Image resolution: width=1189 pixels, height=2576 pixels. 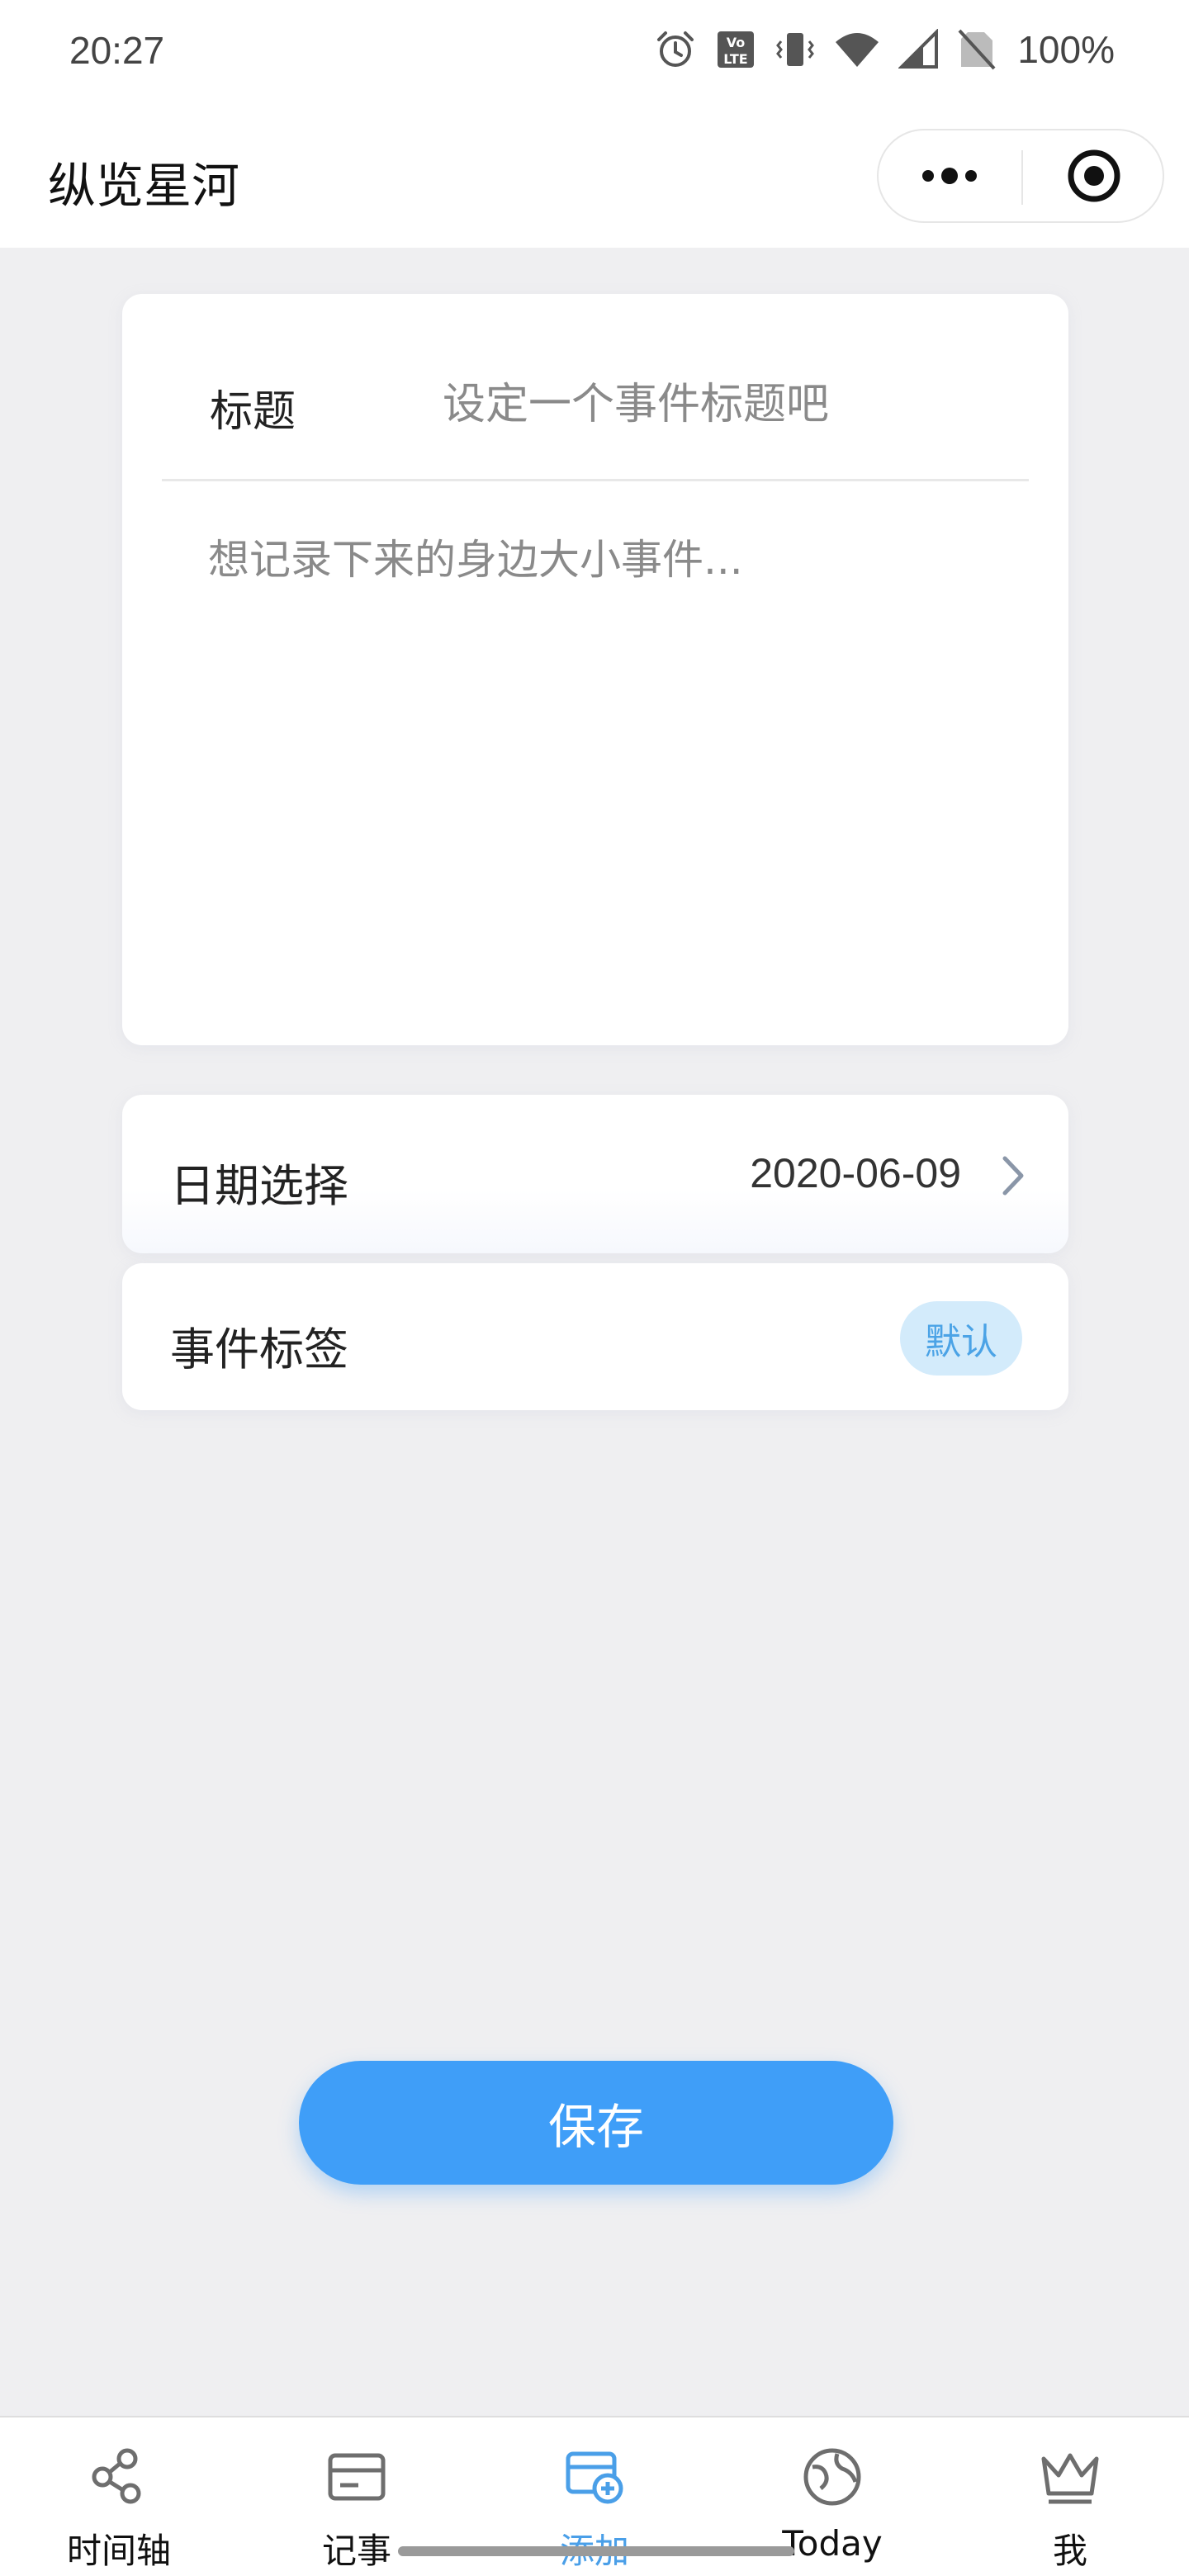 What do you see at coordinates (595, 480) in the screenshot?
I see `title-divider` at bounding box center [595, 480].